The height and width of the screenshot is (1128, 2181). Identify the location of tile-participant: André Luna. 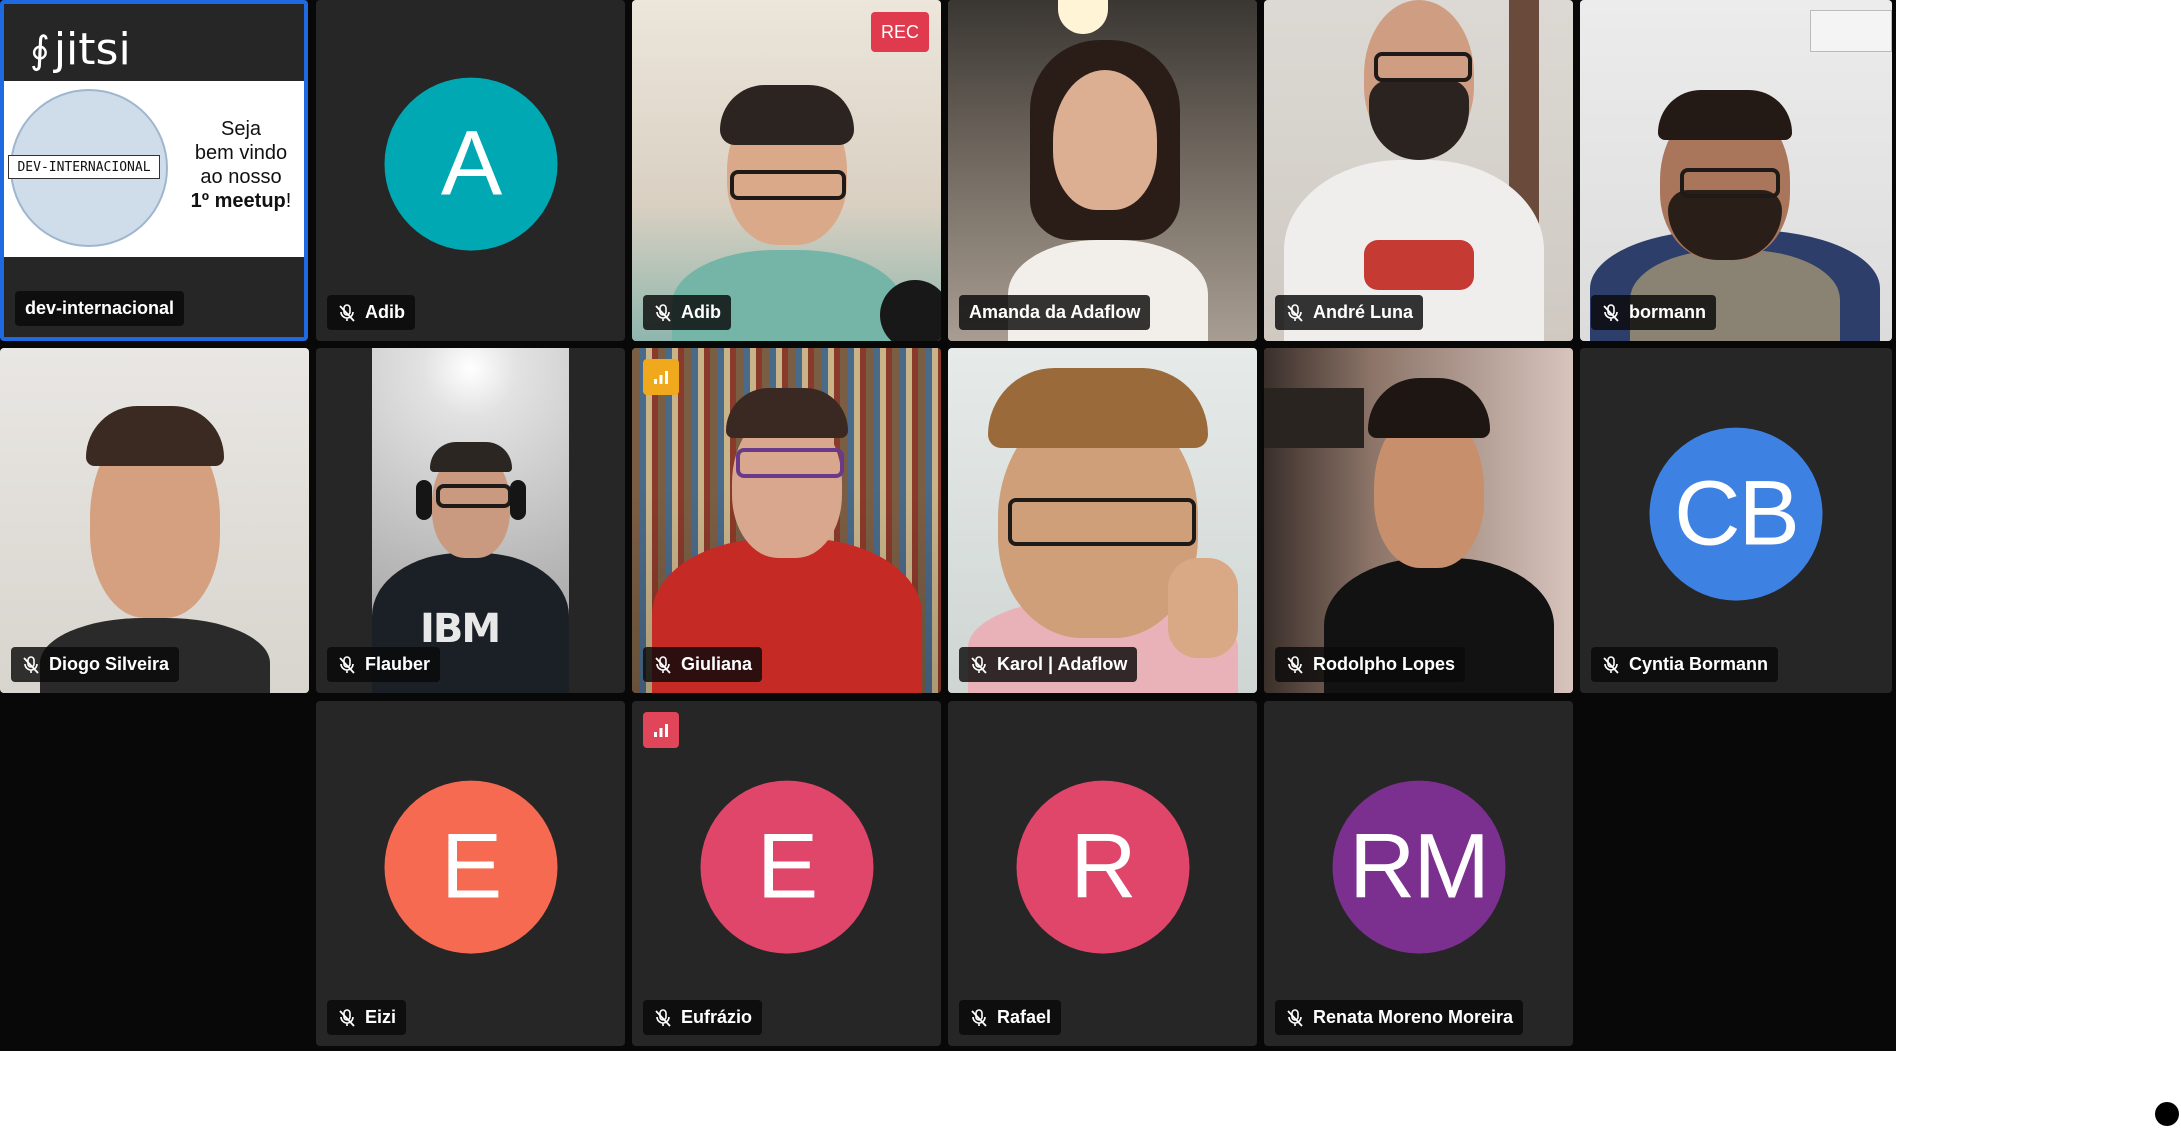
(1418, 170).